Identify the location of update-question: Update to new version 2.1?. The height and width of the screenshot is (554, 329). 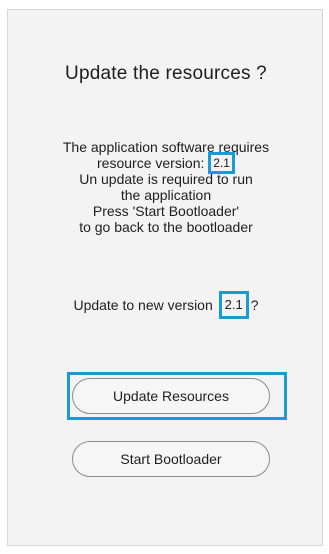
(166, 304).